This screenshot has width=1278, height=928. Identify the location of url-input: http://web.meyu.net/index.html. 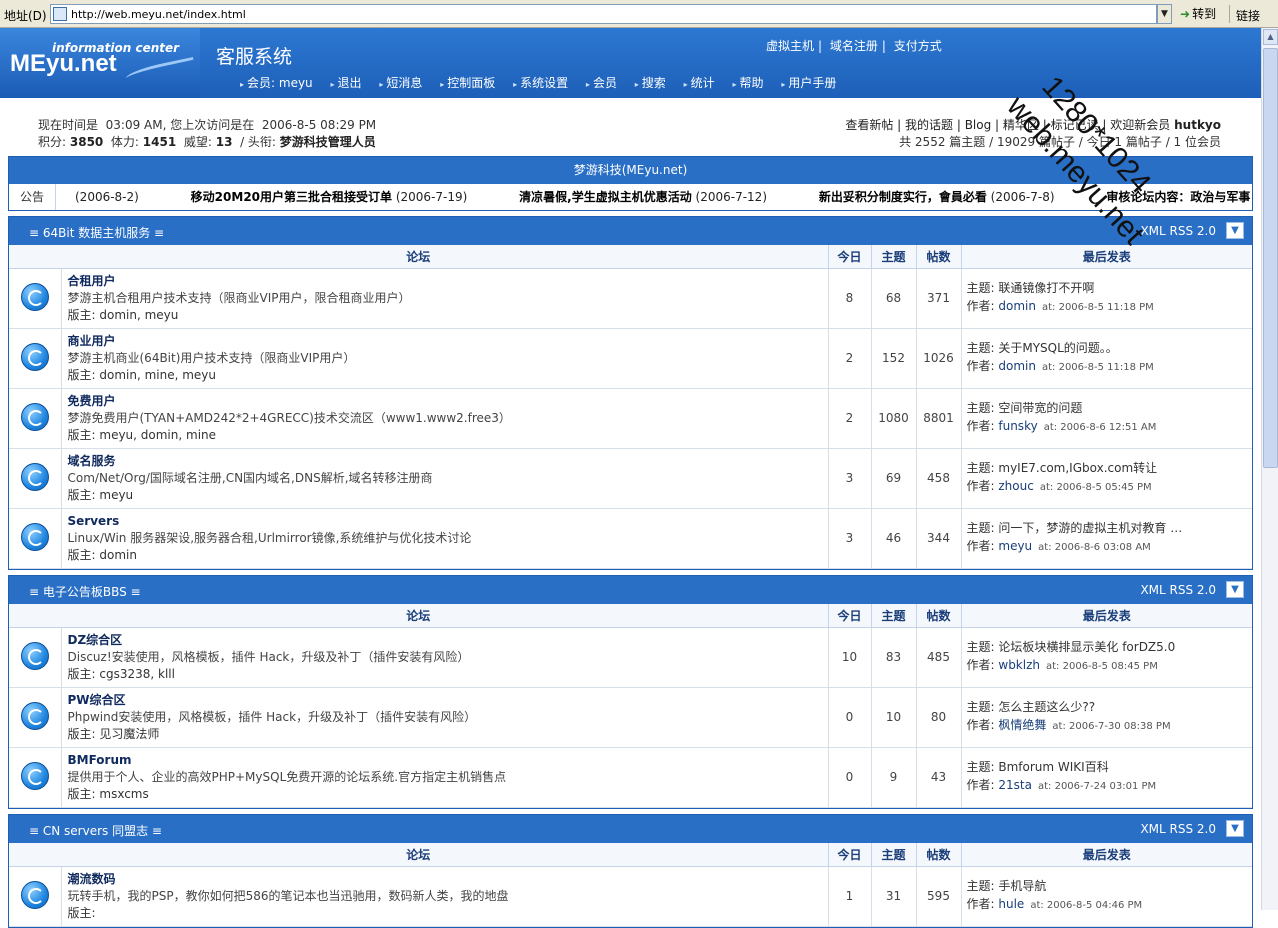
(603, 14).